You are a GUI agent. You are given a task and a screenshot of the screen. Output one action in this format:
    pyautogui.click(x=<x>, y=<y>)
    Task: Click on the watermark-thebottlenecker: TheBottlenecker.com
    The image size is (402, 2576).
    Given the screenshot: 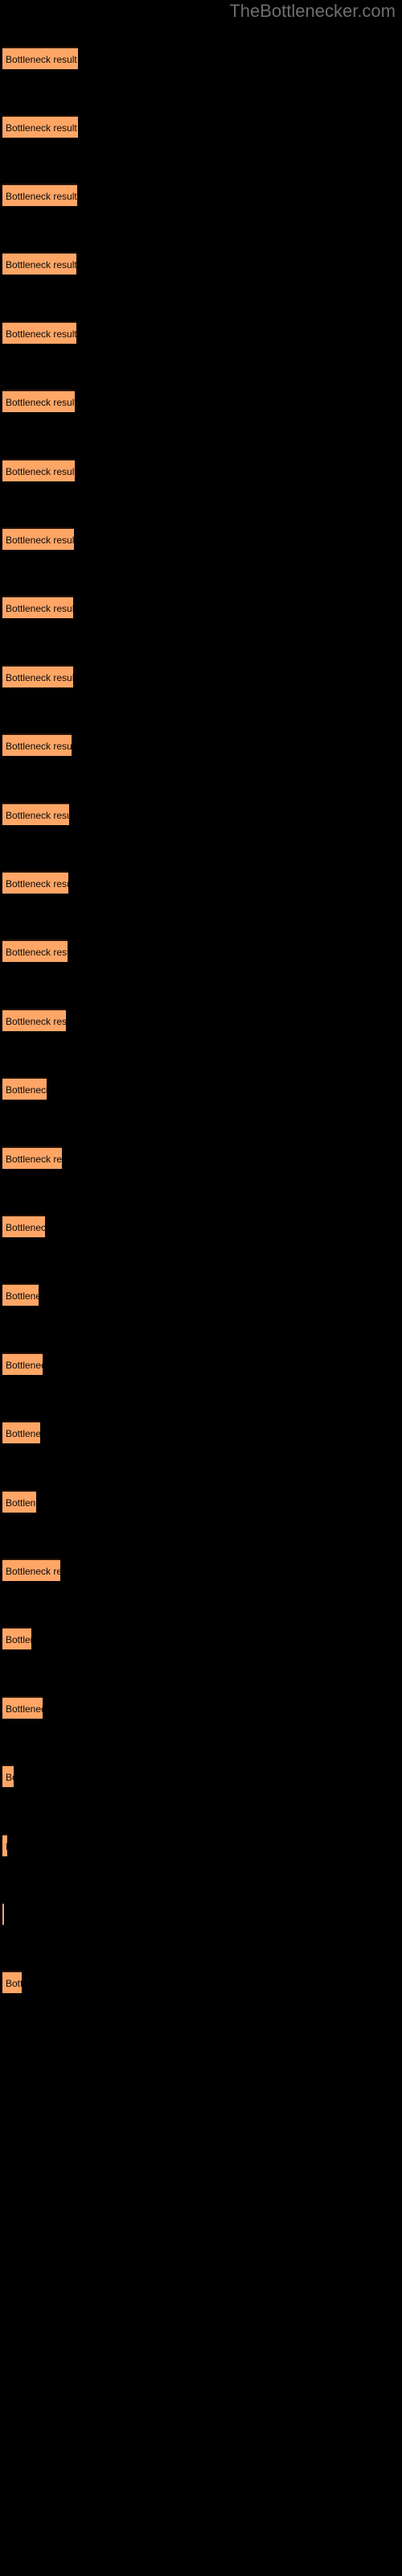 What is the action you would take?
    pyautogui.click(x=312, y=11)
    